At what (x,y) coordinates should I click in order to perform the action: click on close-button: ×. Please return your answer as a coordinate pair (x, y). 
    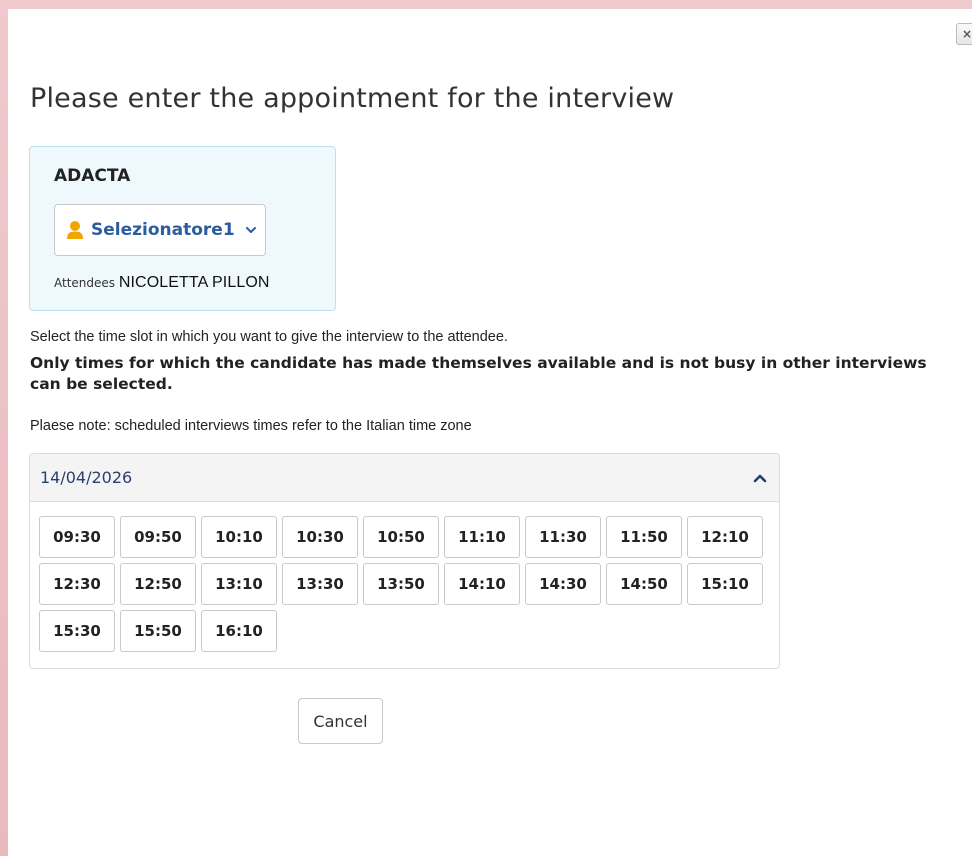
    Looking at the image, I should click on (964, 34).